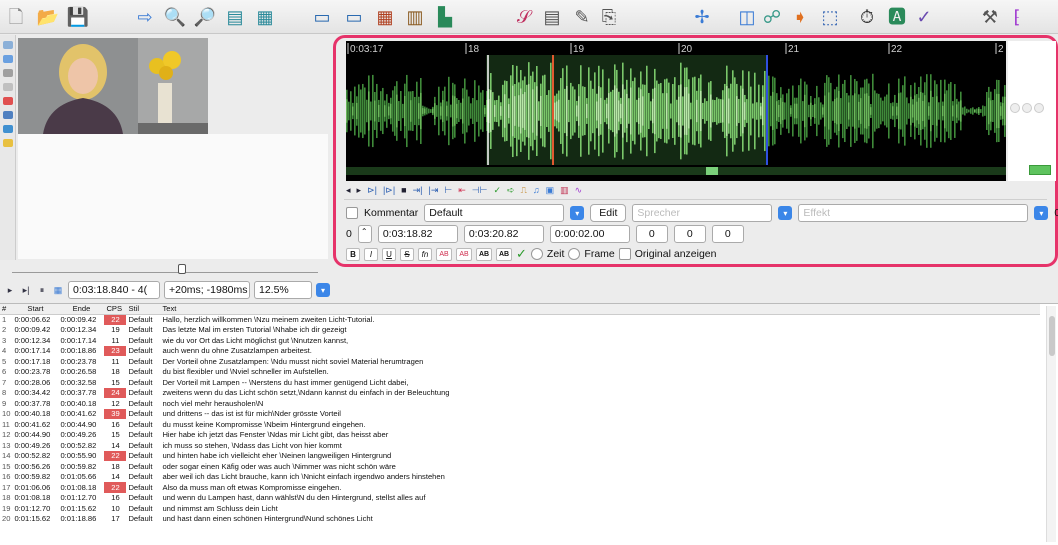  What do you see at coordinates (624, 254) in the screenshot?
I see `show-original-checkbox` at bounding box center [624, 254].